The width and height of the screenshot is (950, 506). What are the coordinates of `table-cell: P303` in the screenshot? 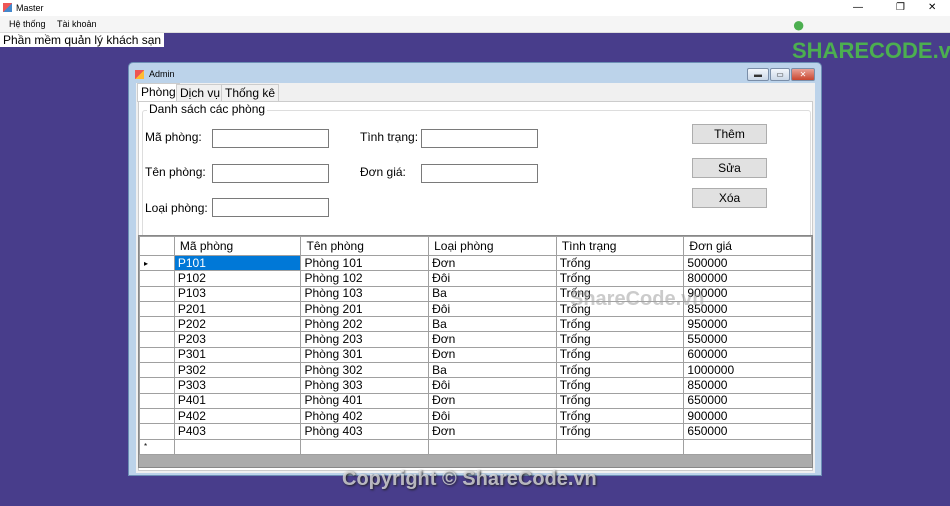 It's located at (237, 385).